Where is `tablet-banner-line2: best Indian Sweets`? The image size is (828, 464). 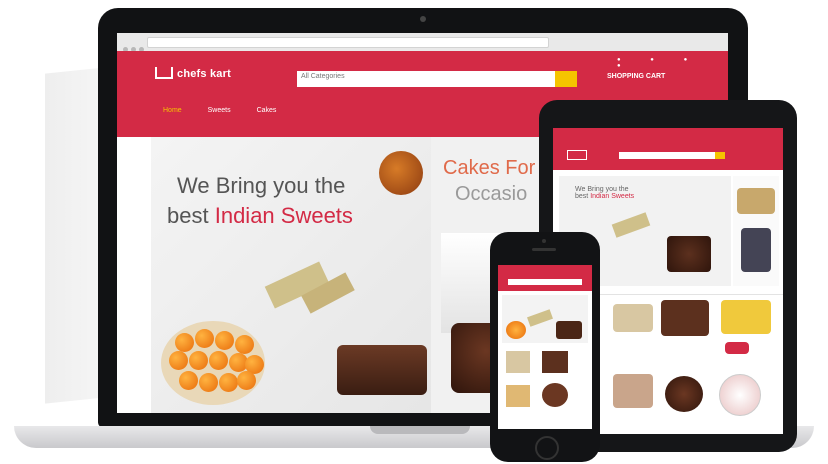
tablet-banner-line2: best Indian Sweets is located at coordinates (604, 196).